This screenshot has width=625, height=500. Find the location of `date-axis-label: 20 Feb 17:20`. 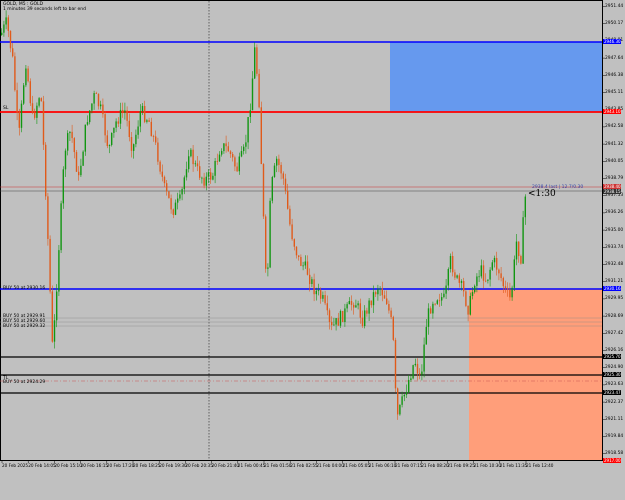

date-axis-label: 20 Feb 17:20 is located at coordinates (120, 465).